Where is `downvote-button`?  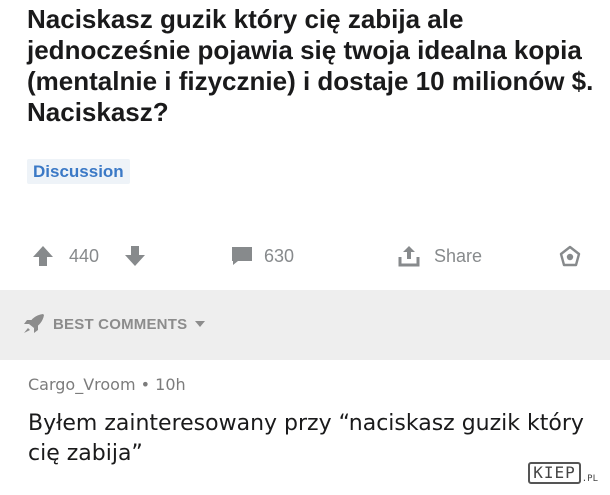 downvote-button is located at coordinates (135, 256).